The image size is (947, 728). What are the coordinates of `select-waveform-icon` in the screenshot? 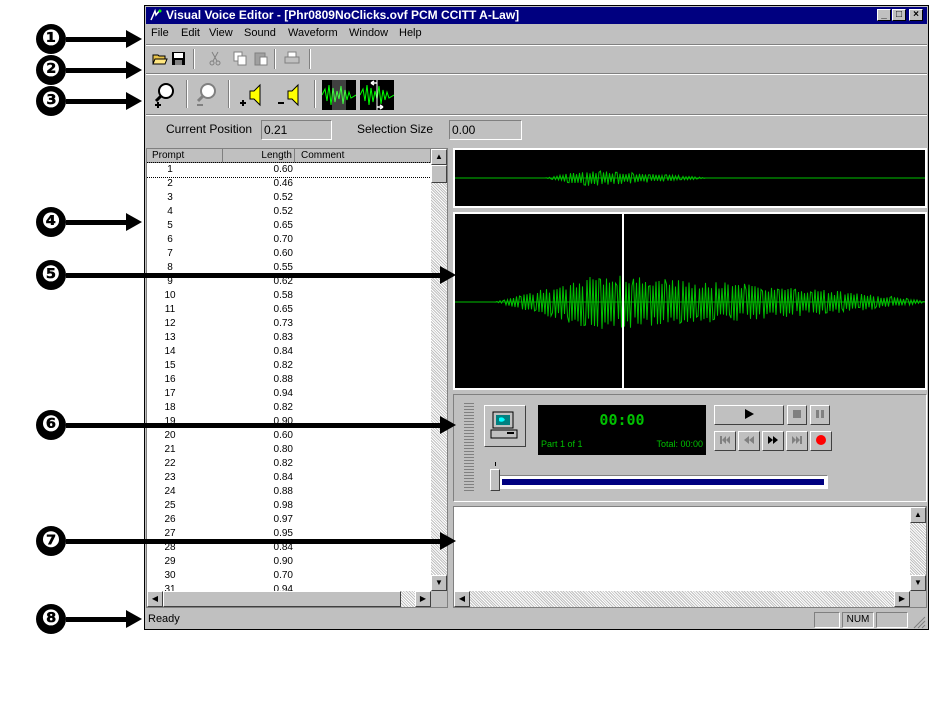 It's located at (339, 95).